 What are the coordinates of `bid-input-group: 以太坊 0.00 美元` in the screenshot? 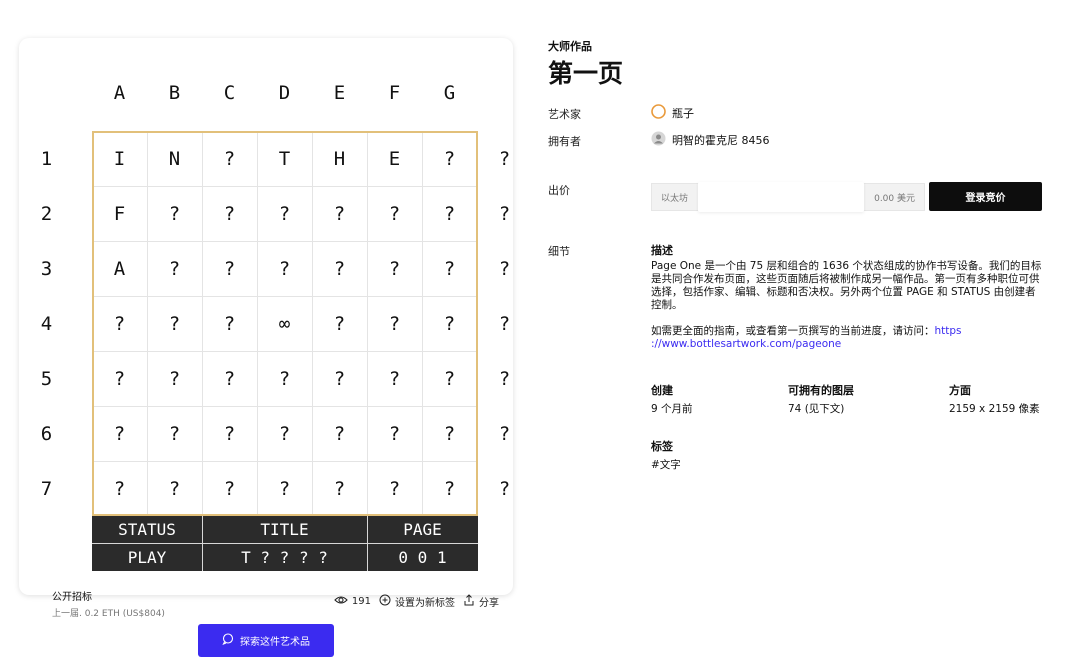 It's located at (788, 197).